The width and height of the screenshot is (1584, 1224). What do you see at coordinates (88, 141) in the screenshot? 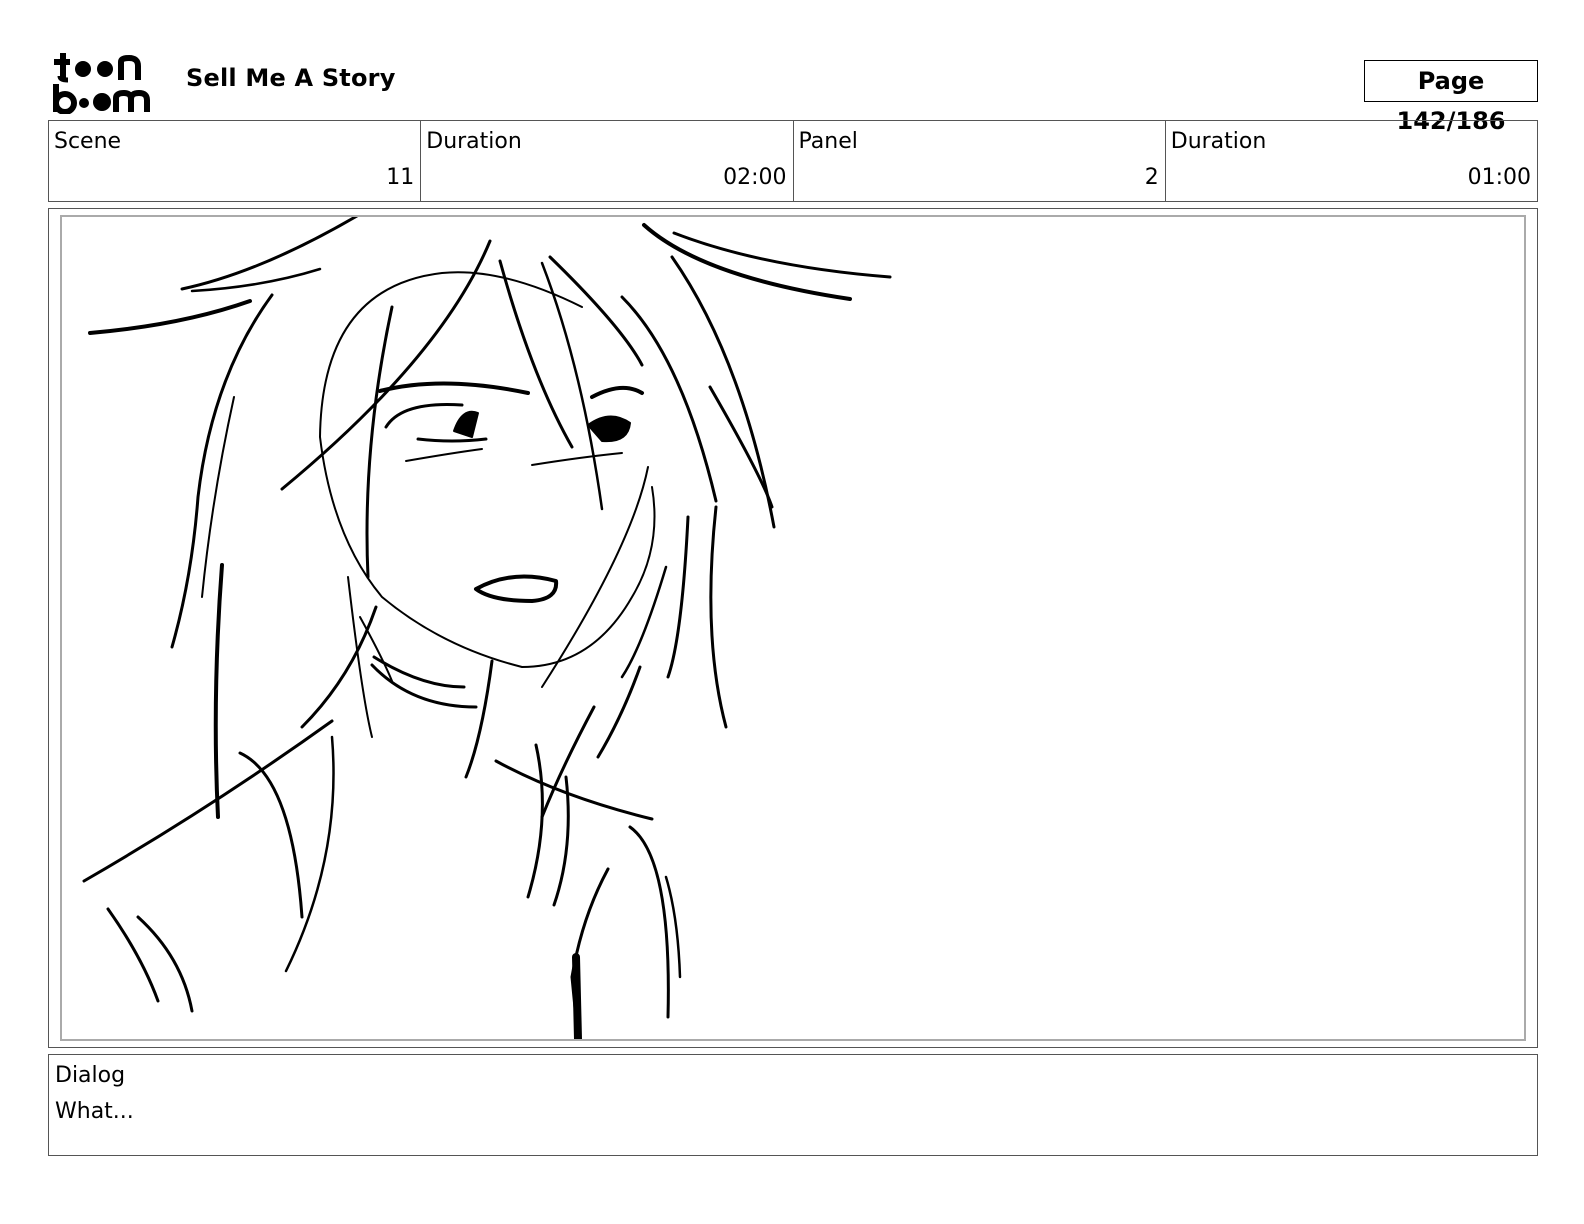
I see `scene-label: Scene` at bounding box center [88, 141].